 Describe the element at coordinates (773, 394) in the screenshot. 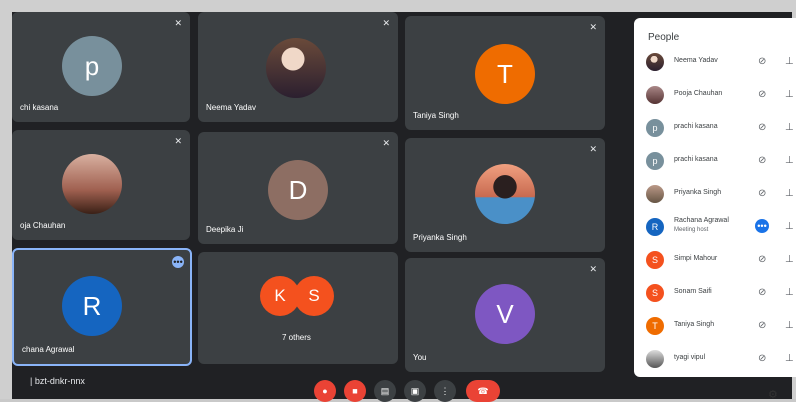

I see `settings-icon: ⚙` at that location.